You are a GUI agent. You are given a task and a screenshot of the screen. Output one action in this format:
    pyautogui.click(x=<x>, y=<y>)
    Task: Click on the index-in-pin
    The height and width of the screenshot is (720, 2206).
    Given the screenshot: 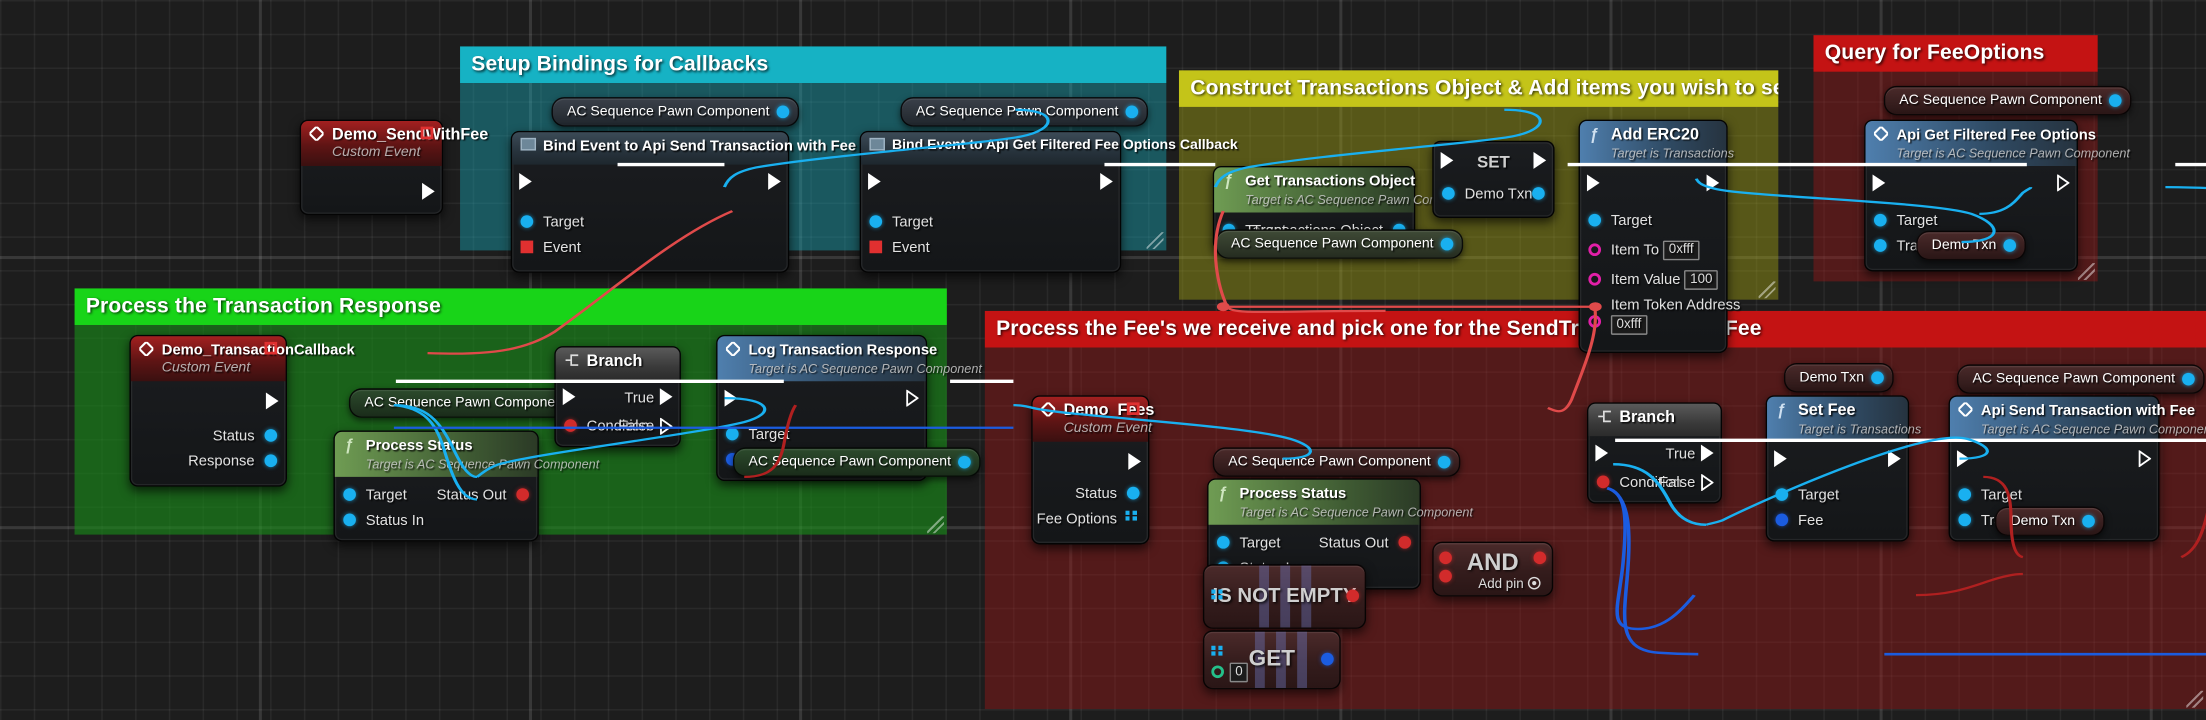 What is the action you would take?
    pyautogui.click(x=1217, y=672)
    